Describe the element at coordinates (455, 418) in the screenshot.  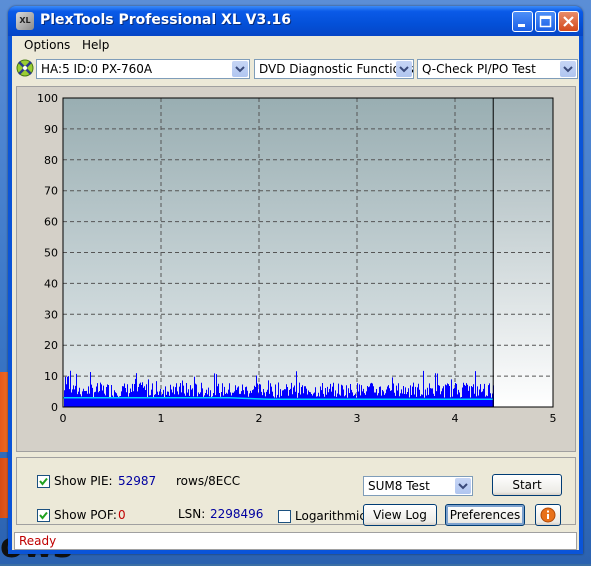
I see `x-tick-label: 4` at that location.